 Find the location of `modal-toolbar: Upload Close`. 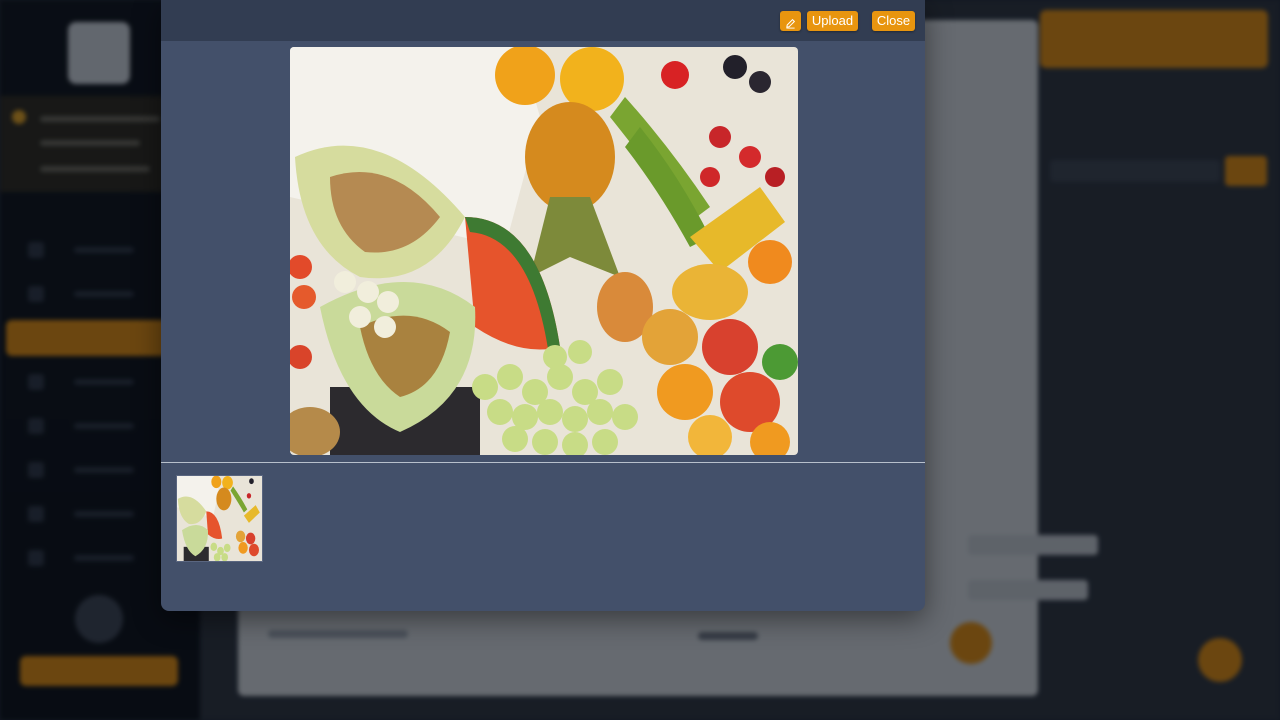

modal-toolbar: Upload Close is located at coordinates (543, 20).